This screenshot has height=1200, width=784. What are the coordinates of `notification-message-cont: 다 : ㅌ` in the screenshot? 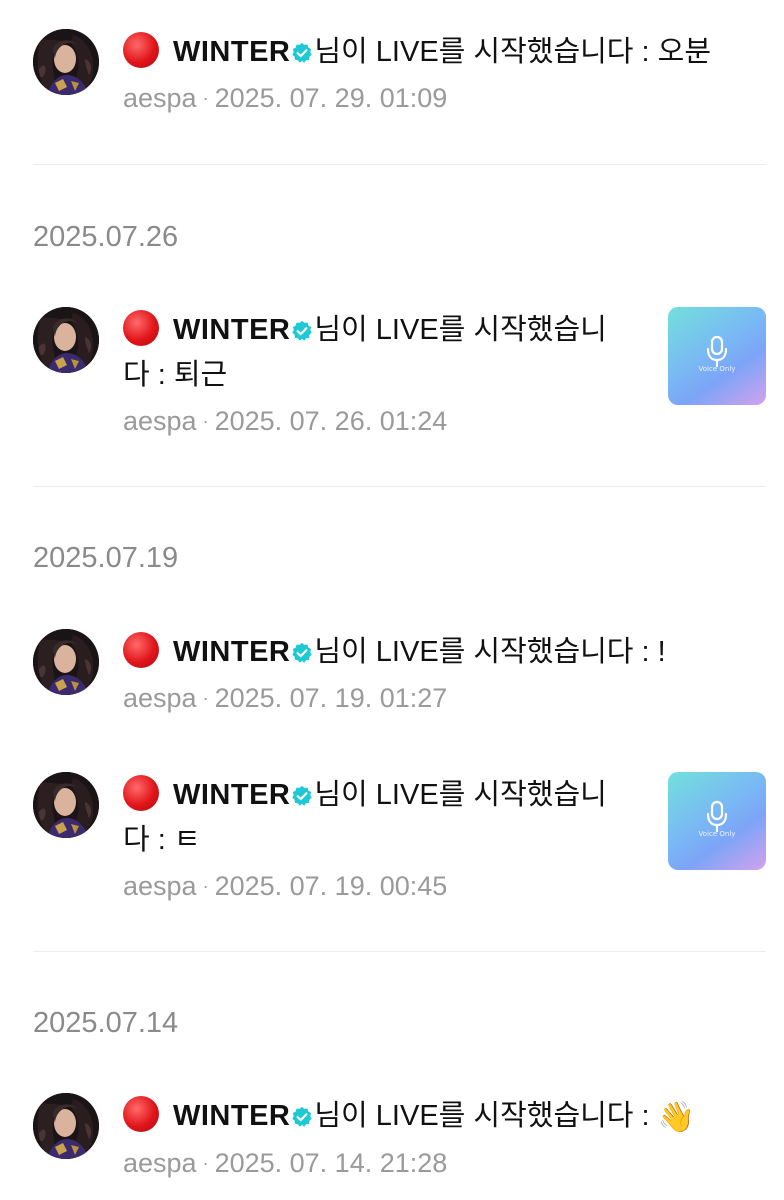 It's located at (162, 840).